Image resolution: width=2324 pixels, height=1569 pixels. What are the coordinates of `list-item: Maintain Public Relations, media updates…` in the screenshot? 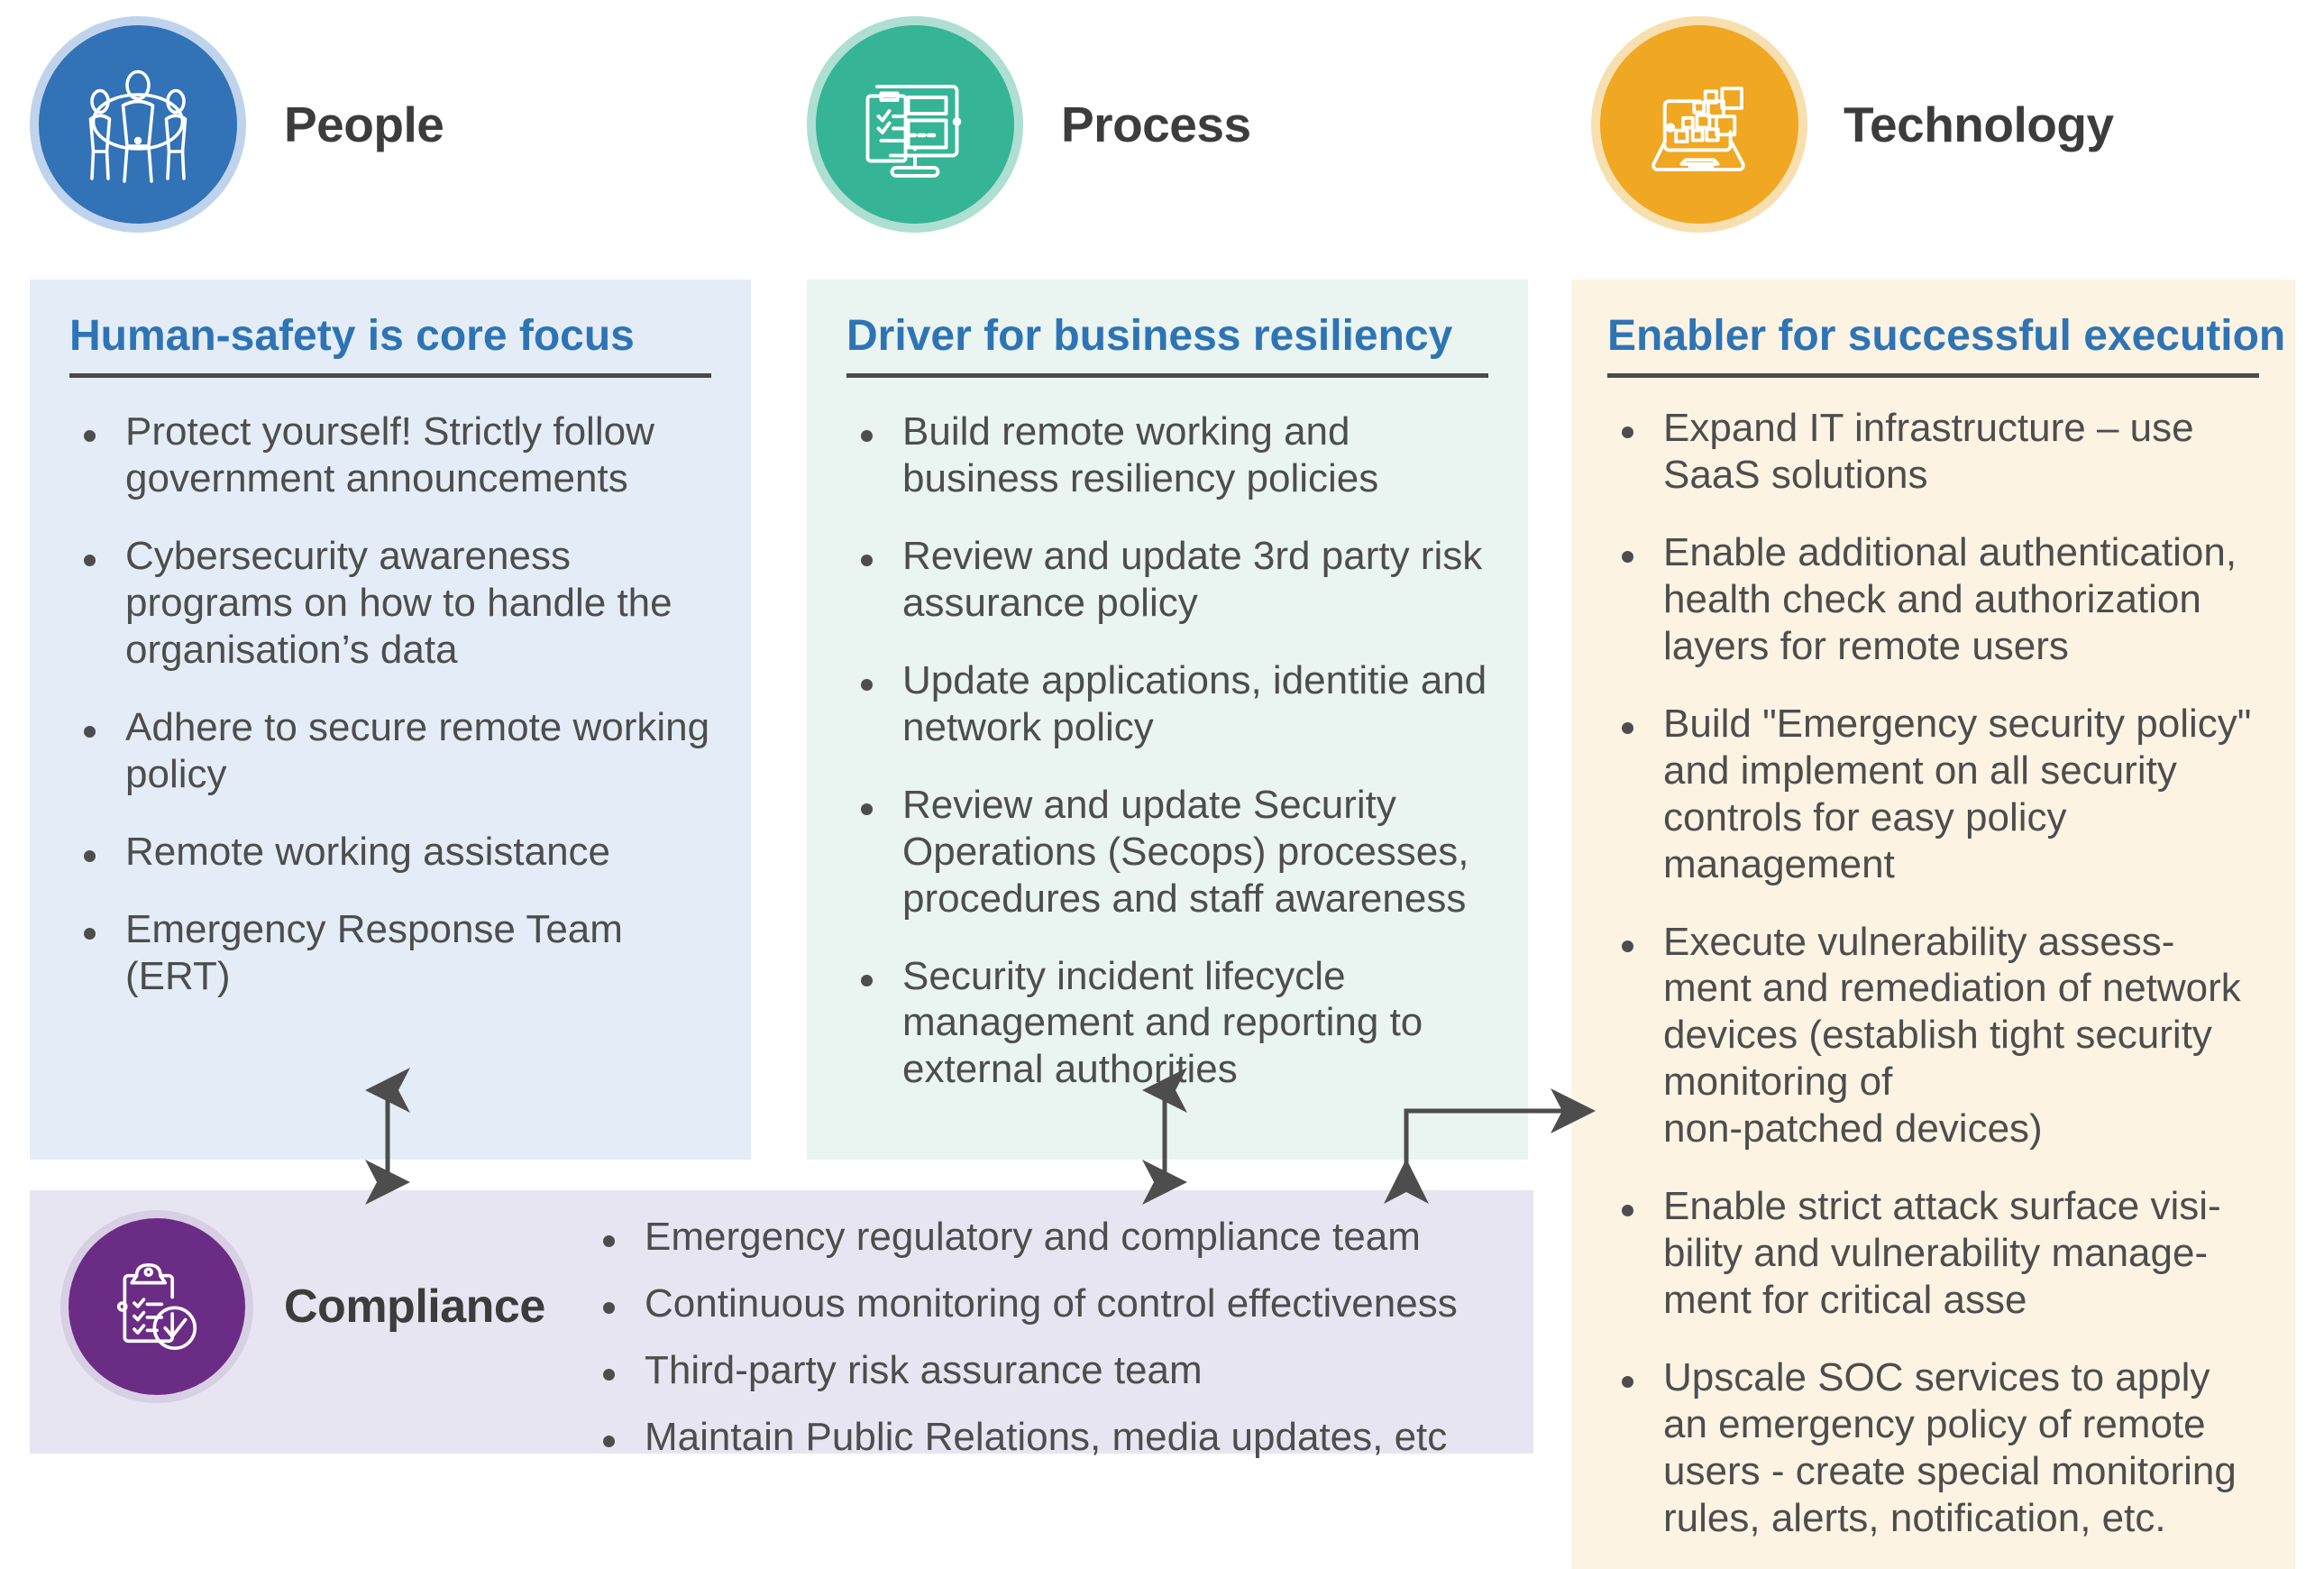 It's located at (1044, 1437).